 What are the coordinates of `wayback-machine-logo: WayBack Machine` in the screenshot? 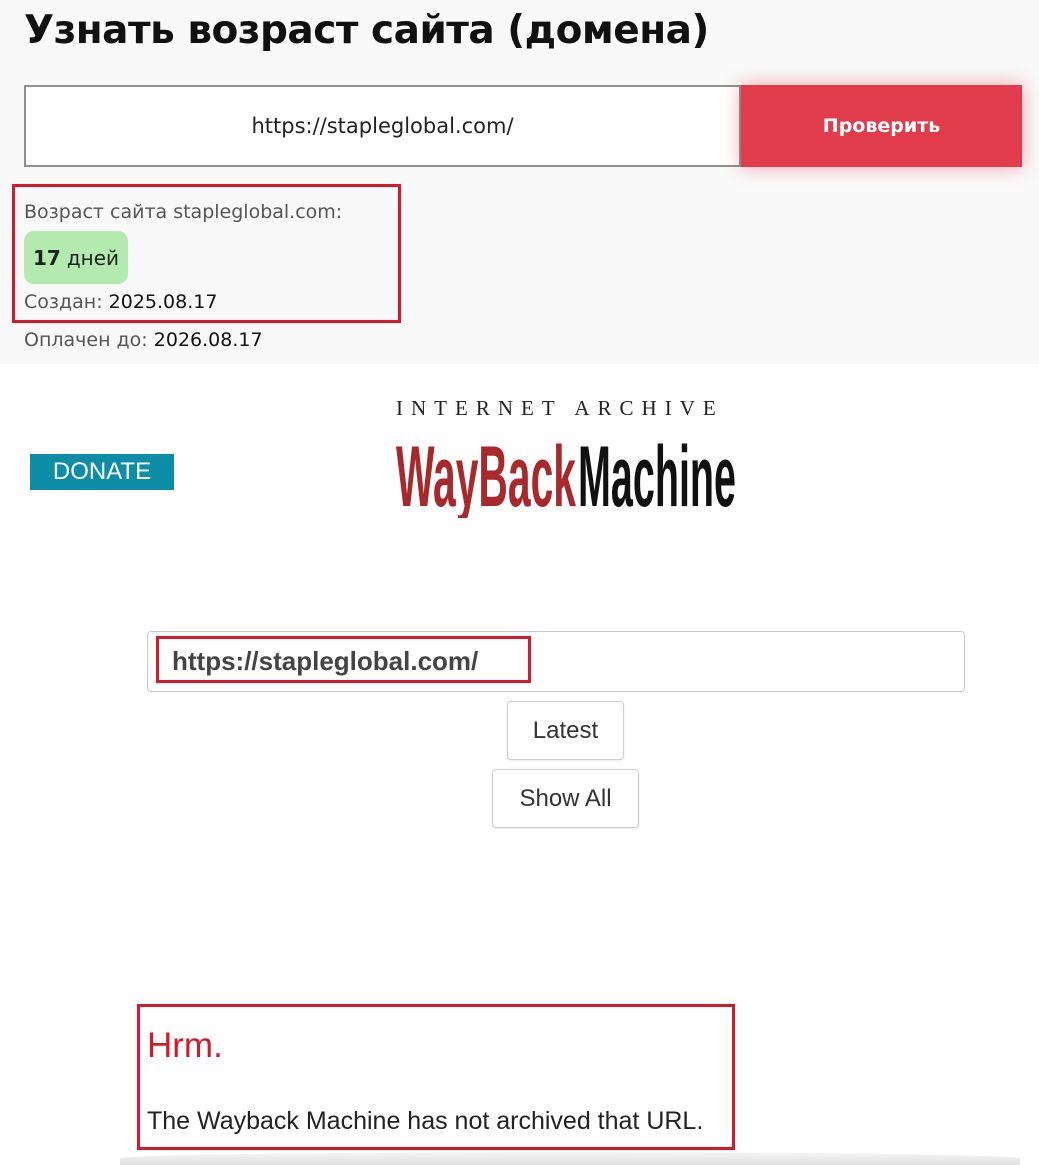 It's located at (566, 473).